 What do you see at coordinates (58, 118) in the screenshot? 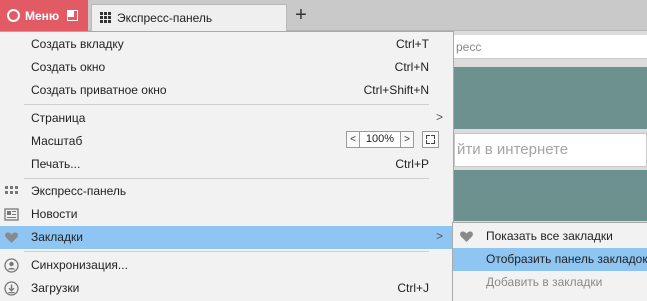
I see `menu-item-label: Страница` at bounding box center [58, 118].